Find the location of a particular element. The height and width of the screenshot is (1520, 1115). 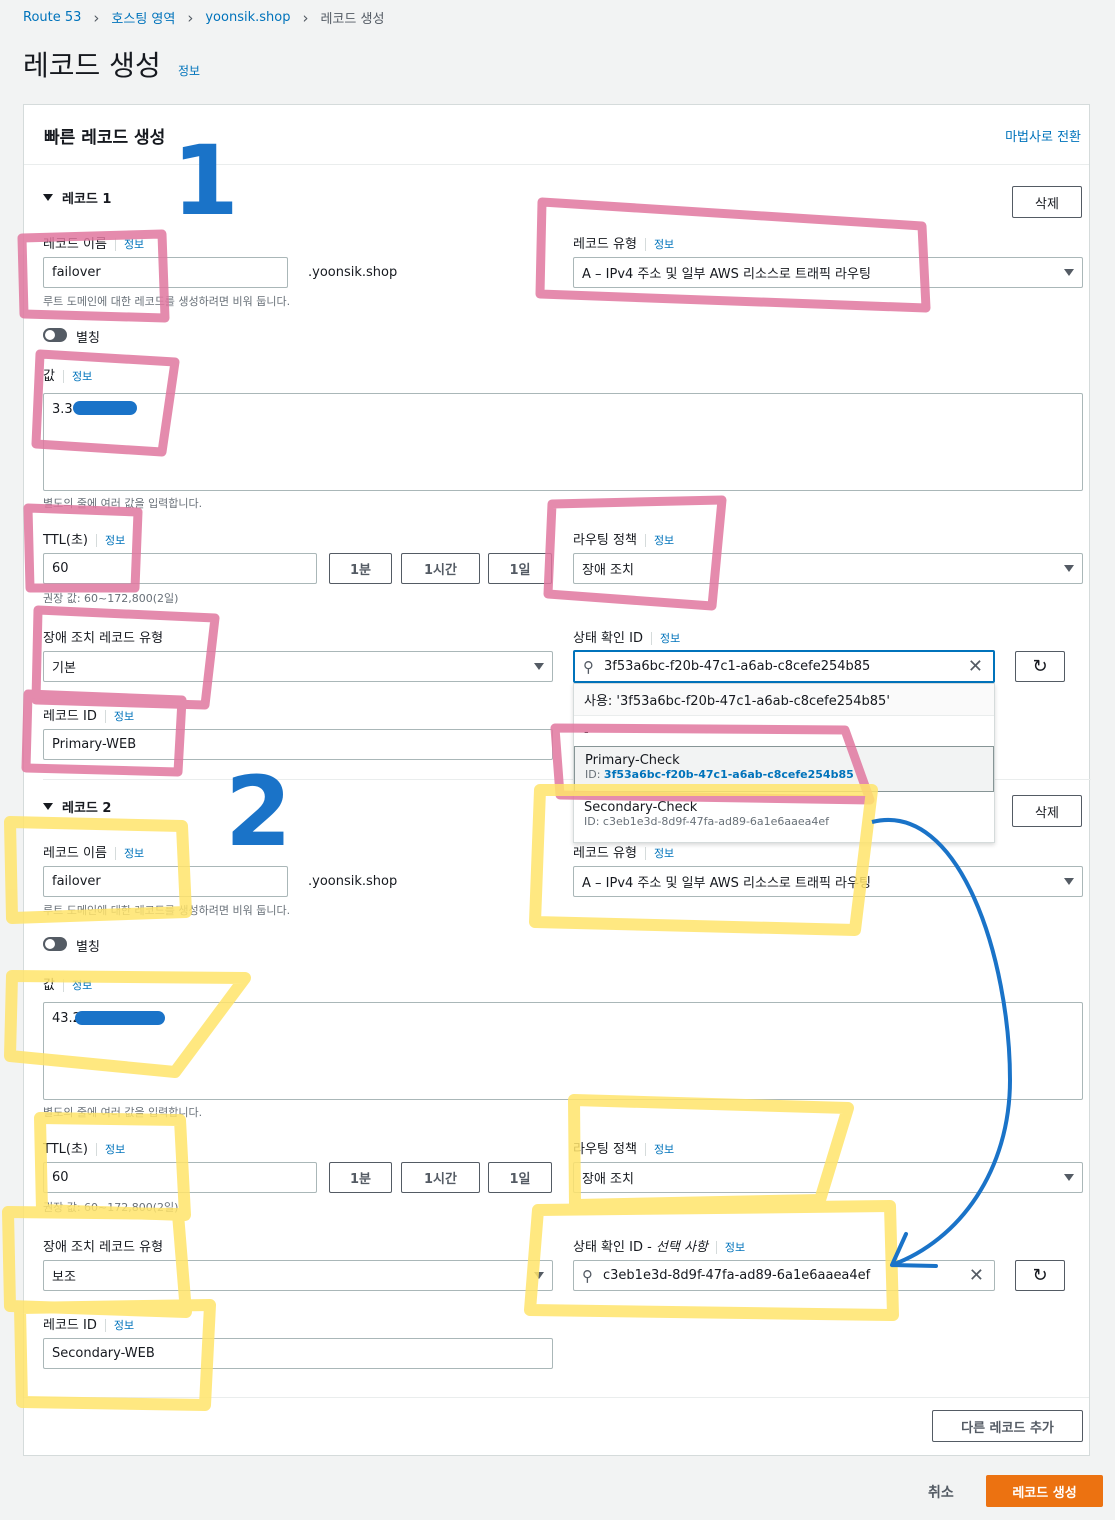

record1-name-hint: 루트 도메인에 대한 레코드를 생성하려면 비워 둡니다. is located at coordinates (167, 301).